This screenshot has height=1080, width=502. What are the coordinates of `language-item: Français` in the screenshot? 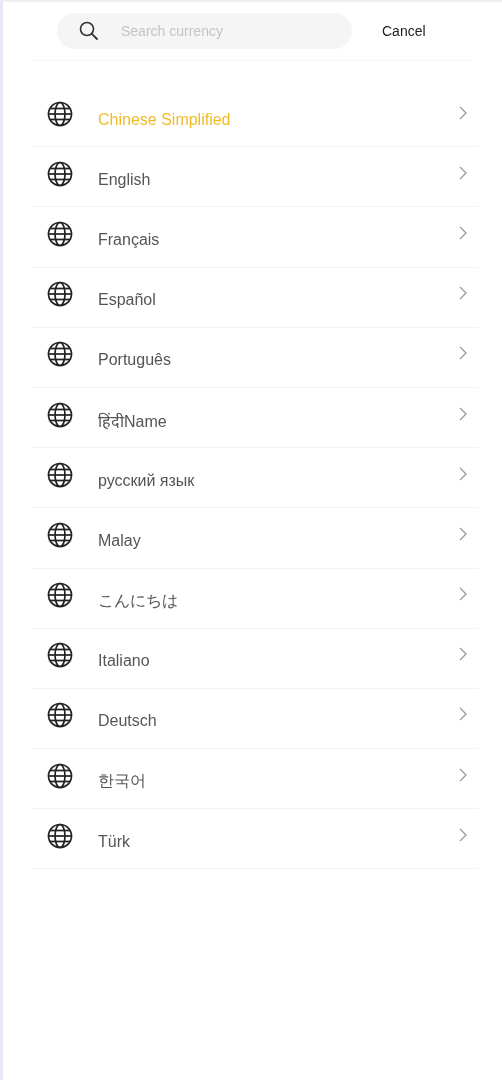 It's located at (255, 237).